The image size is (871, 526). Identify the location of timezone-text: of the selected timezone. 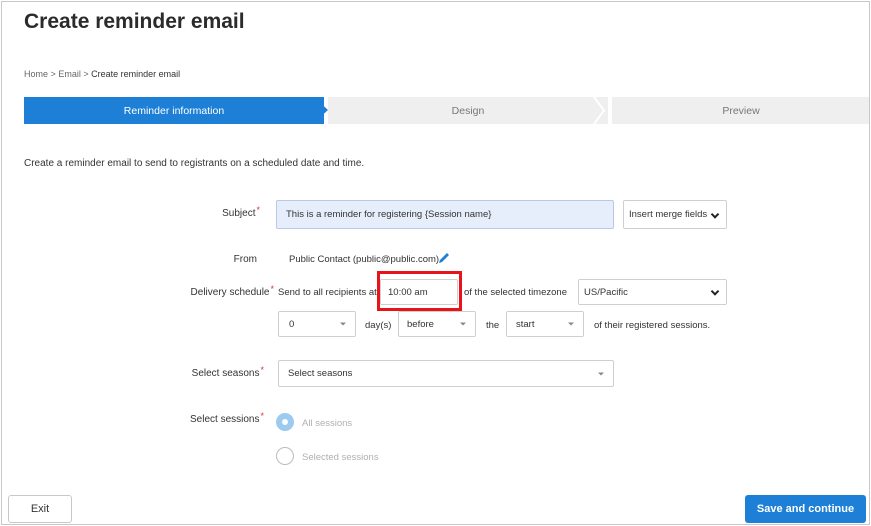
(515, 292).